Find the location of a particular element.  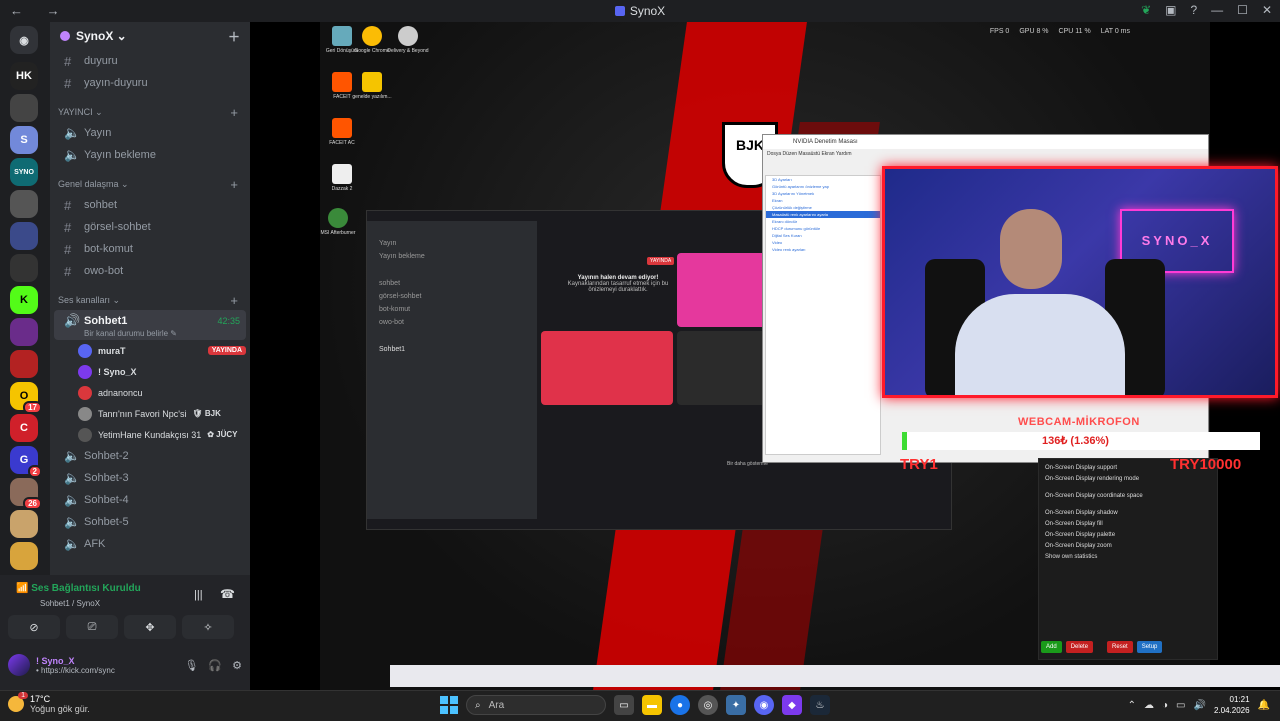

maximize-icon: ☐ is located at coordinates (1242, 10).